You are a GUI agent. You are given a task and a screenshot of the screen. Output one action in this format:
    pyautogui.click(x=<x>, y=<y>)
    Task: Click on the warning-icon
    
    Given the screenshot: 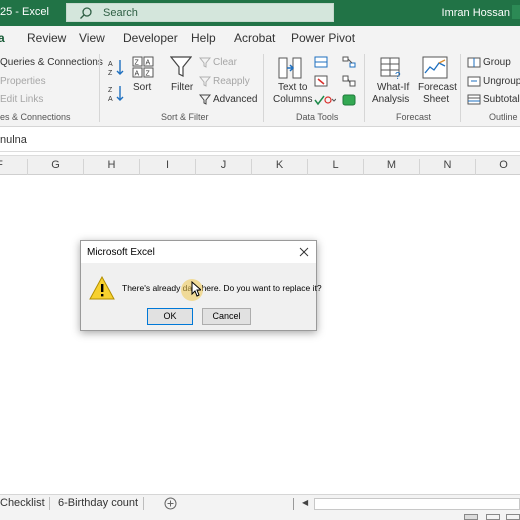 What is the action you would take?
    pyautogui.click(x=102, y=288)
    